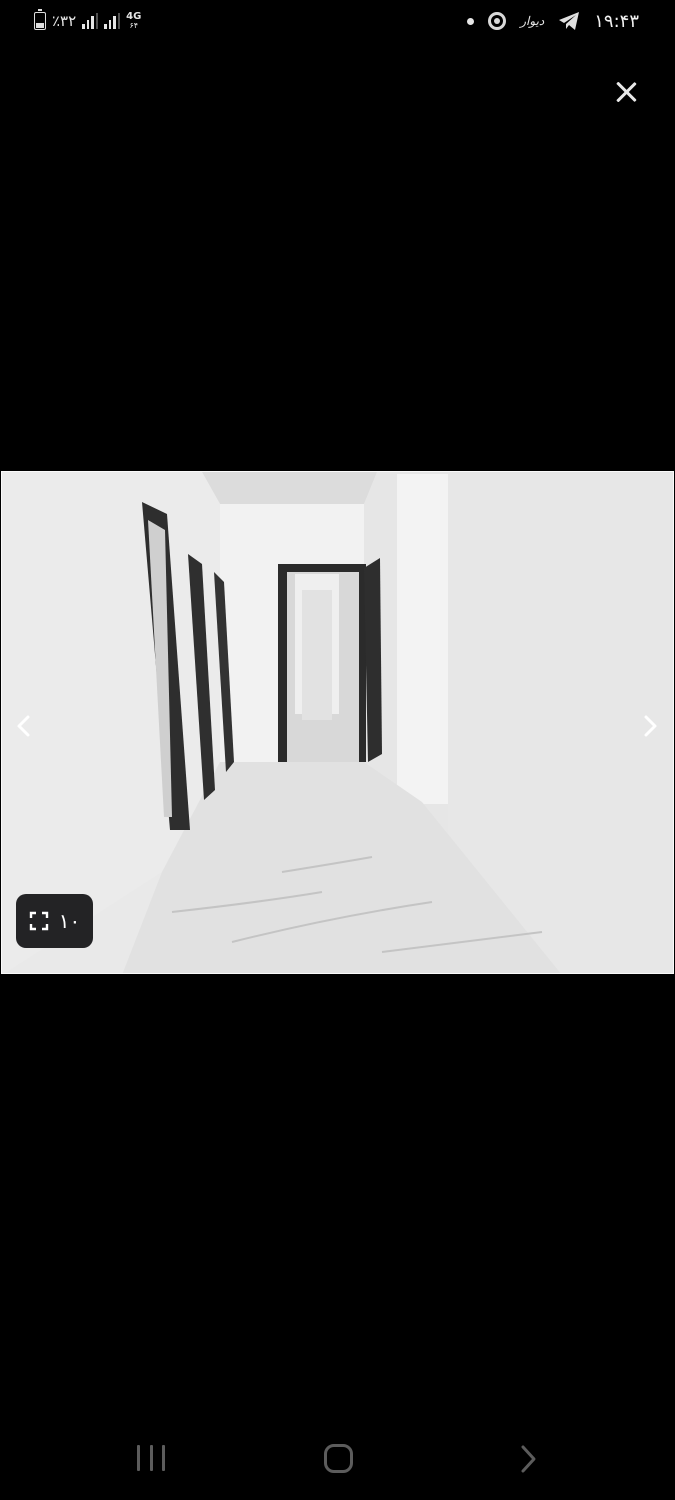  Describe the element at coordinates (497, 21) in the screenshot. I see `chrome-icon` at that location.